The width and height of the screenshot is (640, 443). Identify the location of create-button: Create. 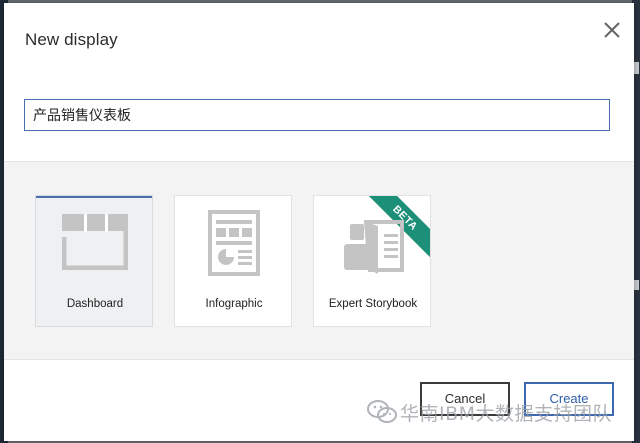
(569, 399).